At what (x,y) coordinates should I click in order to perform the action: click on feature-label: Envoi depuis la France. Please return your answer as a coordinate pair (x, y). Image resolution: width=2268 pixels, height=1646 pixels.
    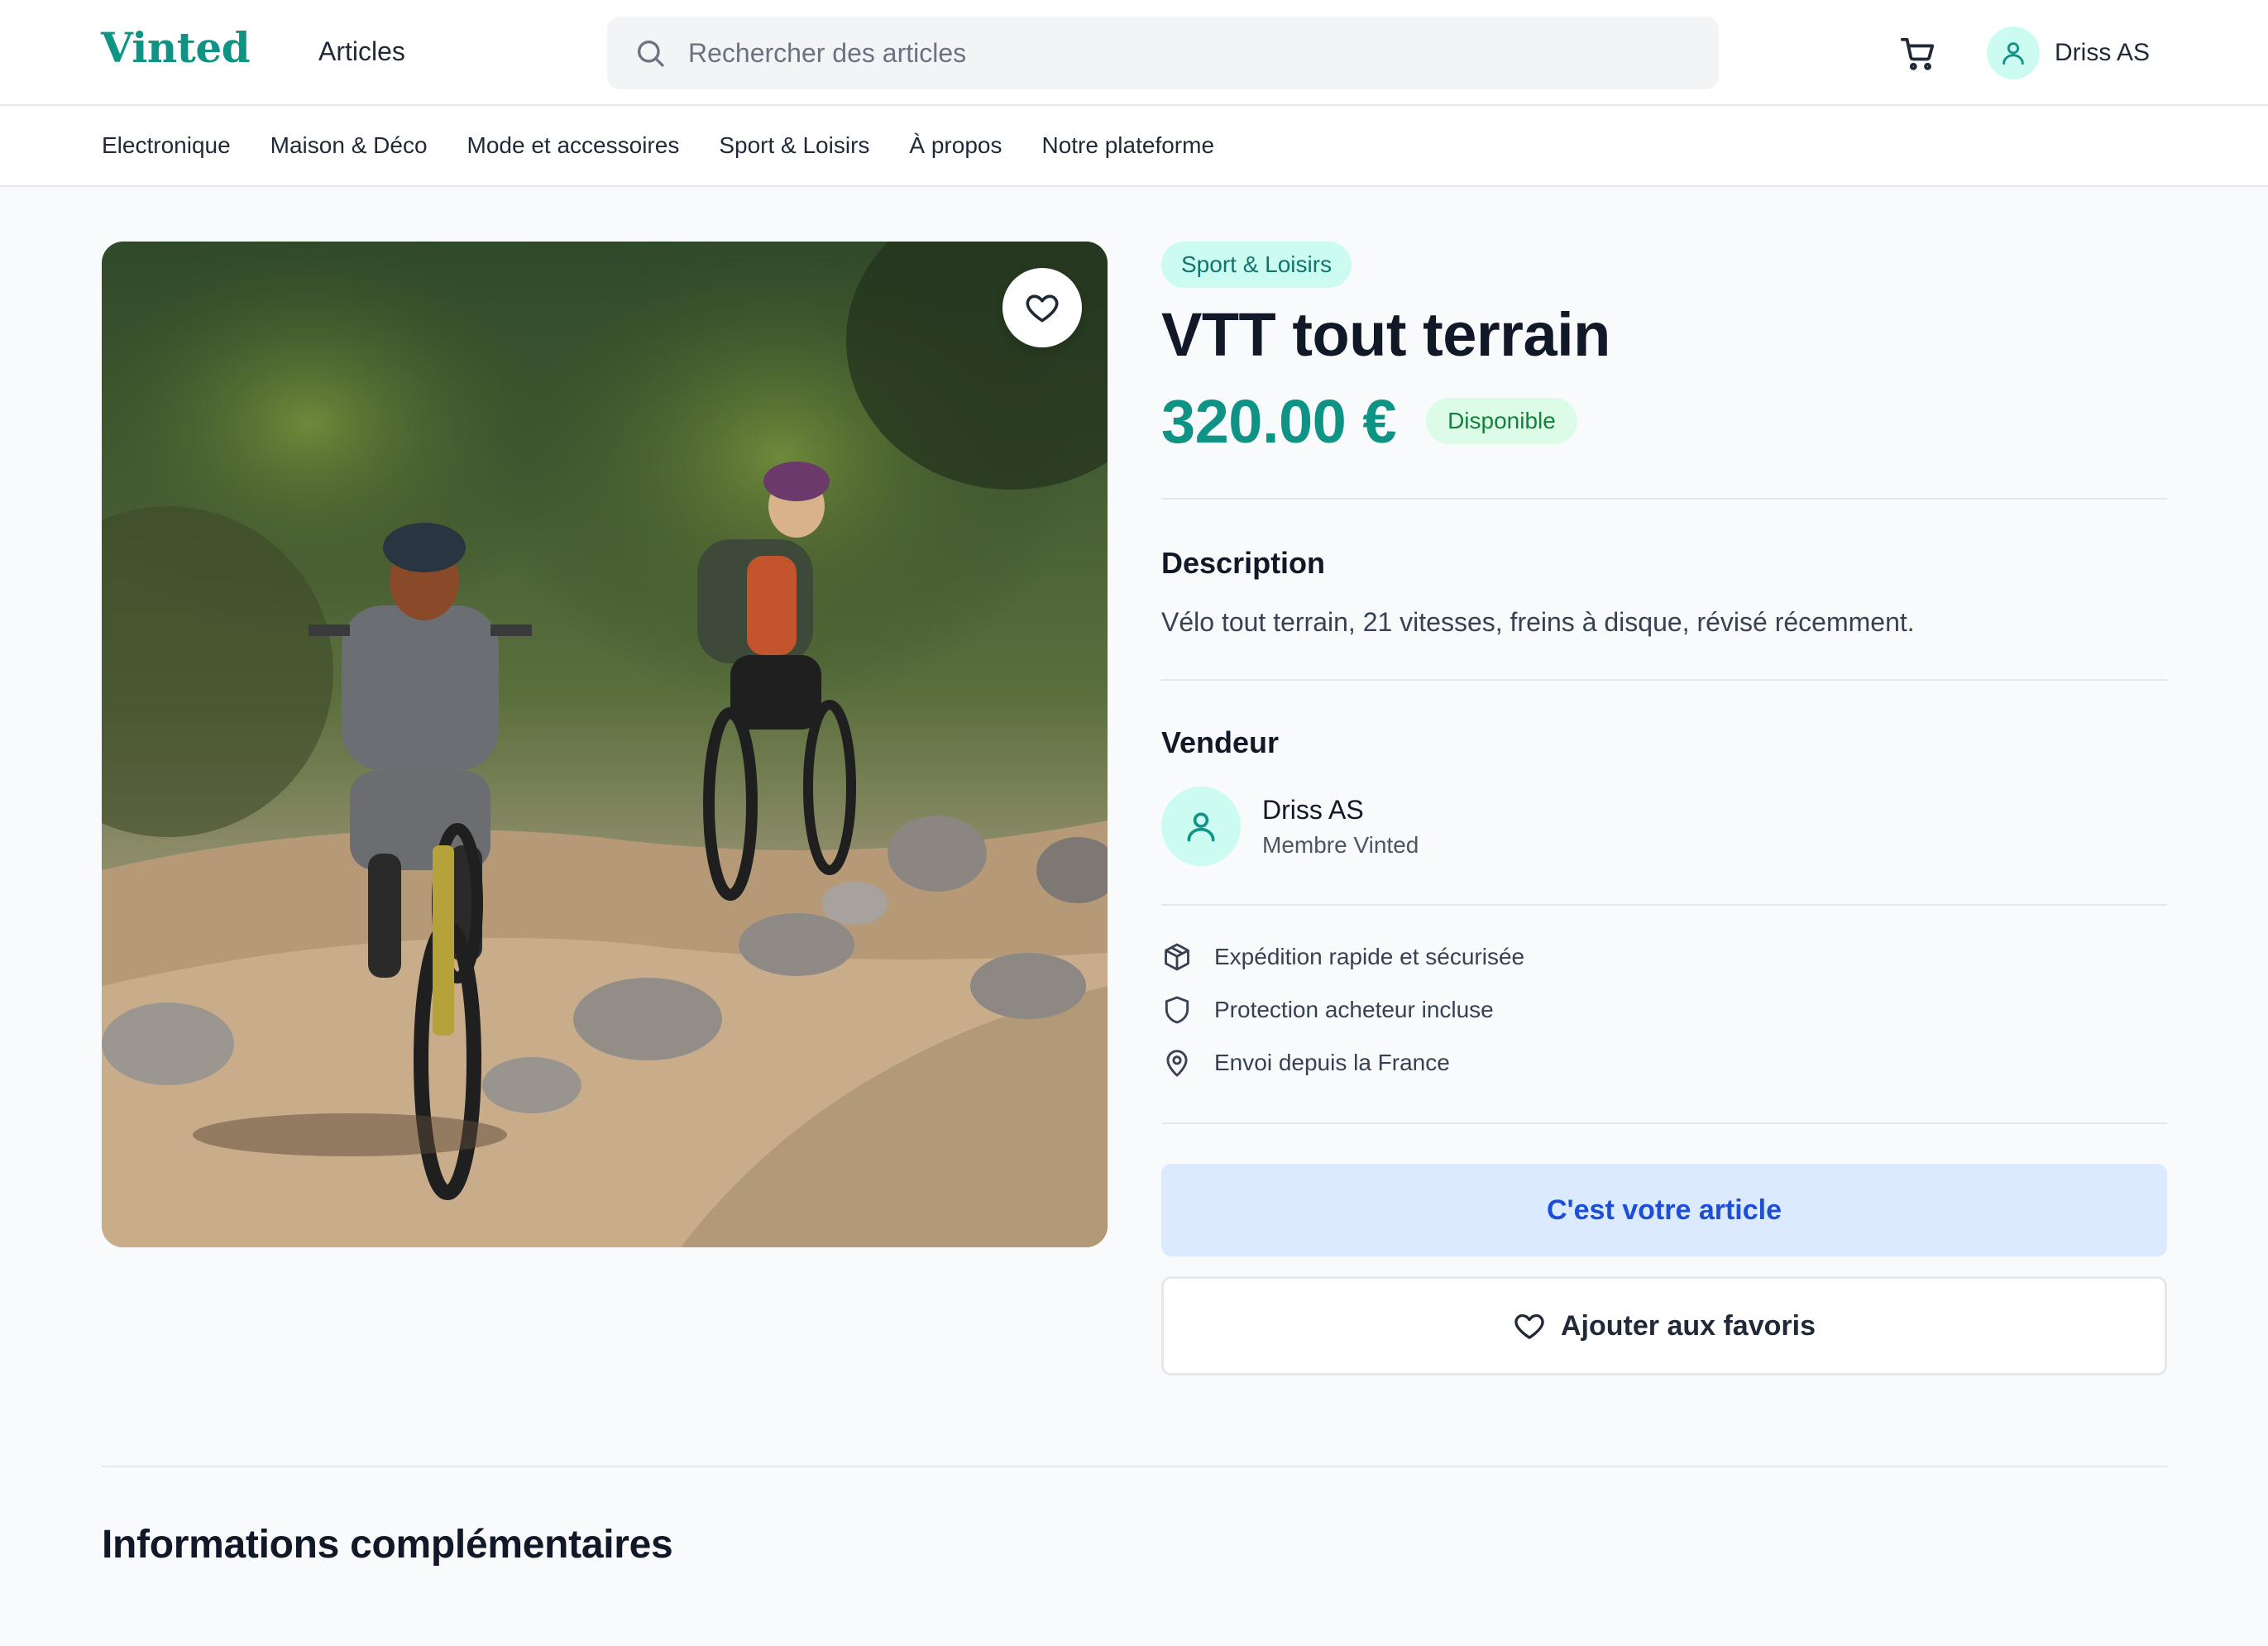
    Looking at the image, I should click on (1332, 1062).